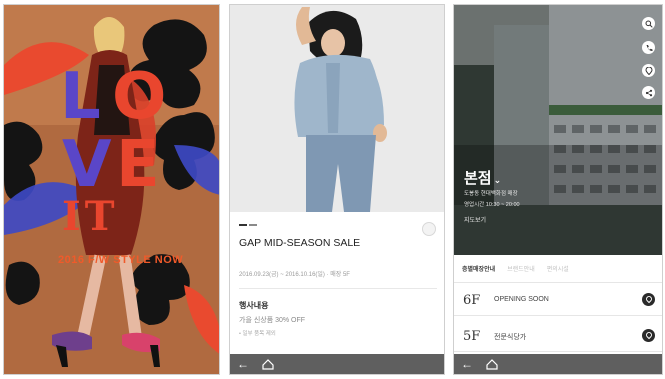  What do you see at coordinates (558, 336) in the screenshot?
I see `floor-row: 5F 전문식당가` at bounding box center [558, 336].